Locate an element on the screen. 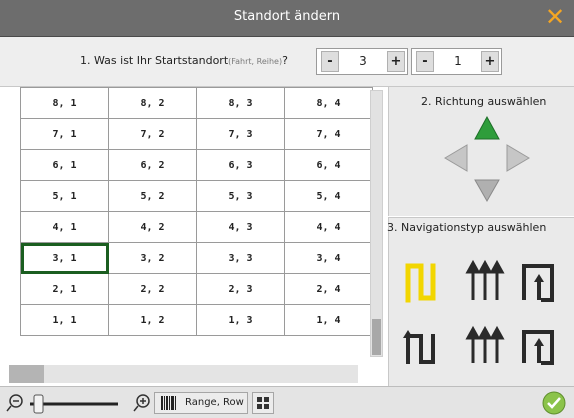  nav-parallel-down-icon is located at coordinates (485, 344).